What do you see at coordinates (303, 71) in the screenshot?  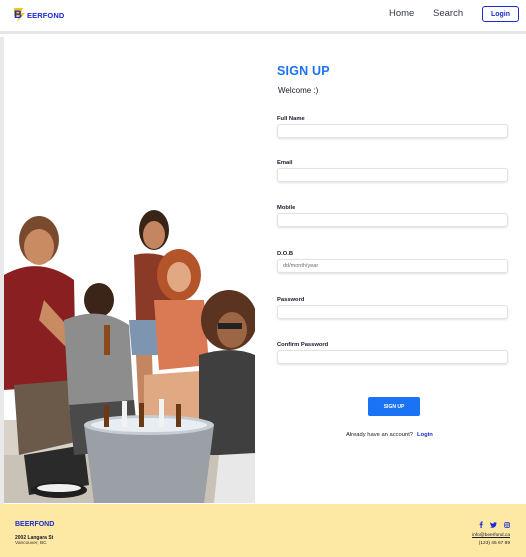 I see `signup-title: SIGN UP` at bounding box center [303, 71].